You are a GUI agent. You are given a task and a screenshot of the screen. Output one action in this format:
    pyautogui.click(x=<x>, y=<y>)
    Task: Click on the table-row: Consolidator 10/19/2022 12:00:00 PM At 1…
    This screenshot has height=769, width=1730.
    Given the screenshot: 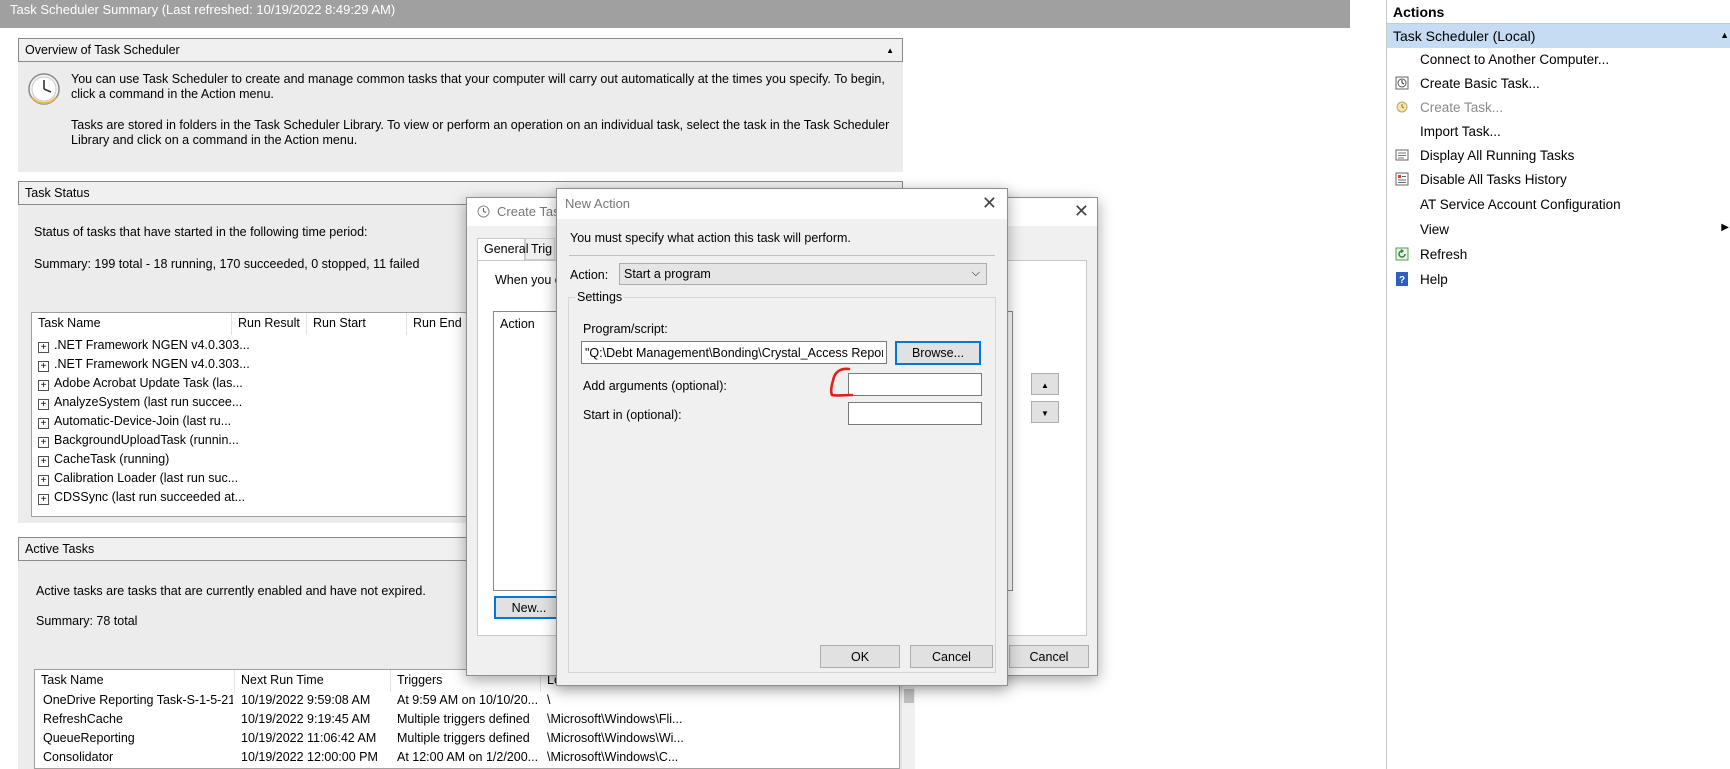 What is the action you would take?
    pyautogui.click(x=468, y=759)
    